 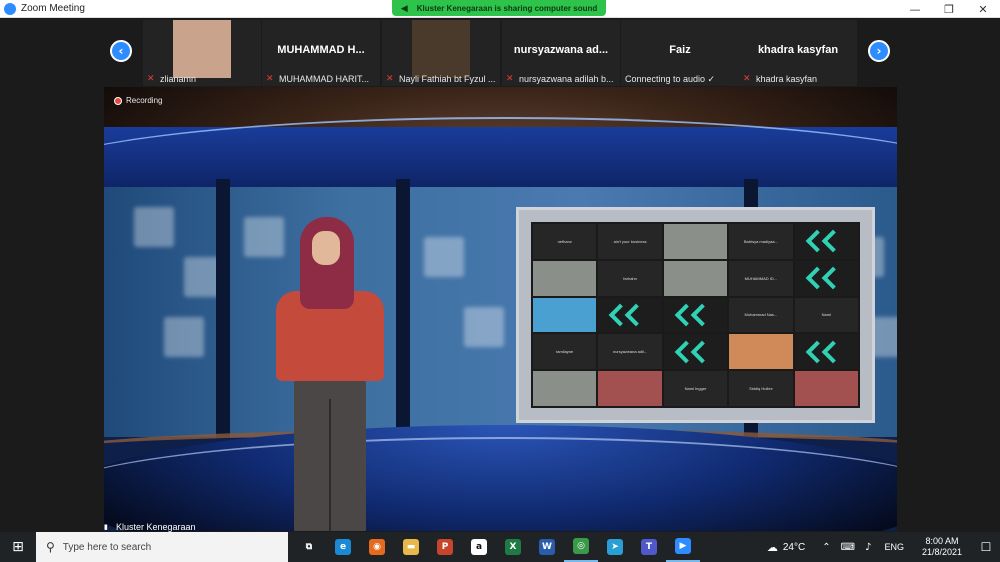 What do you see at coordinates (615, 547) in the screenshot?
I see `taskbar-app-button: ➤` at bounding box center [615, 547].